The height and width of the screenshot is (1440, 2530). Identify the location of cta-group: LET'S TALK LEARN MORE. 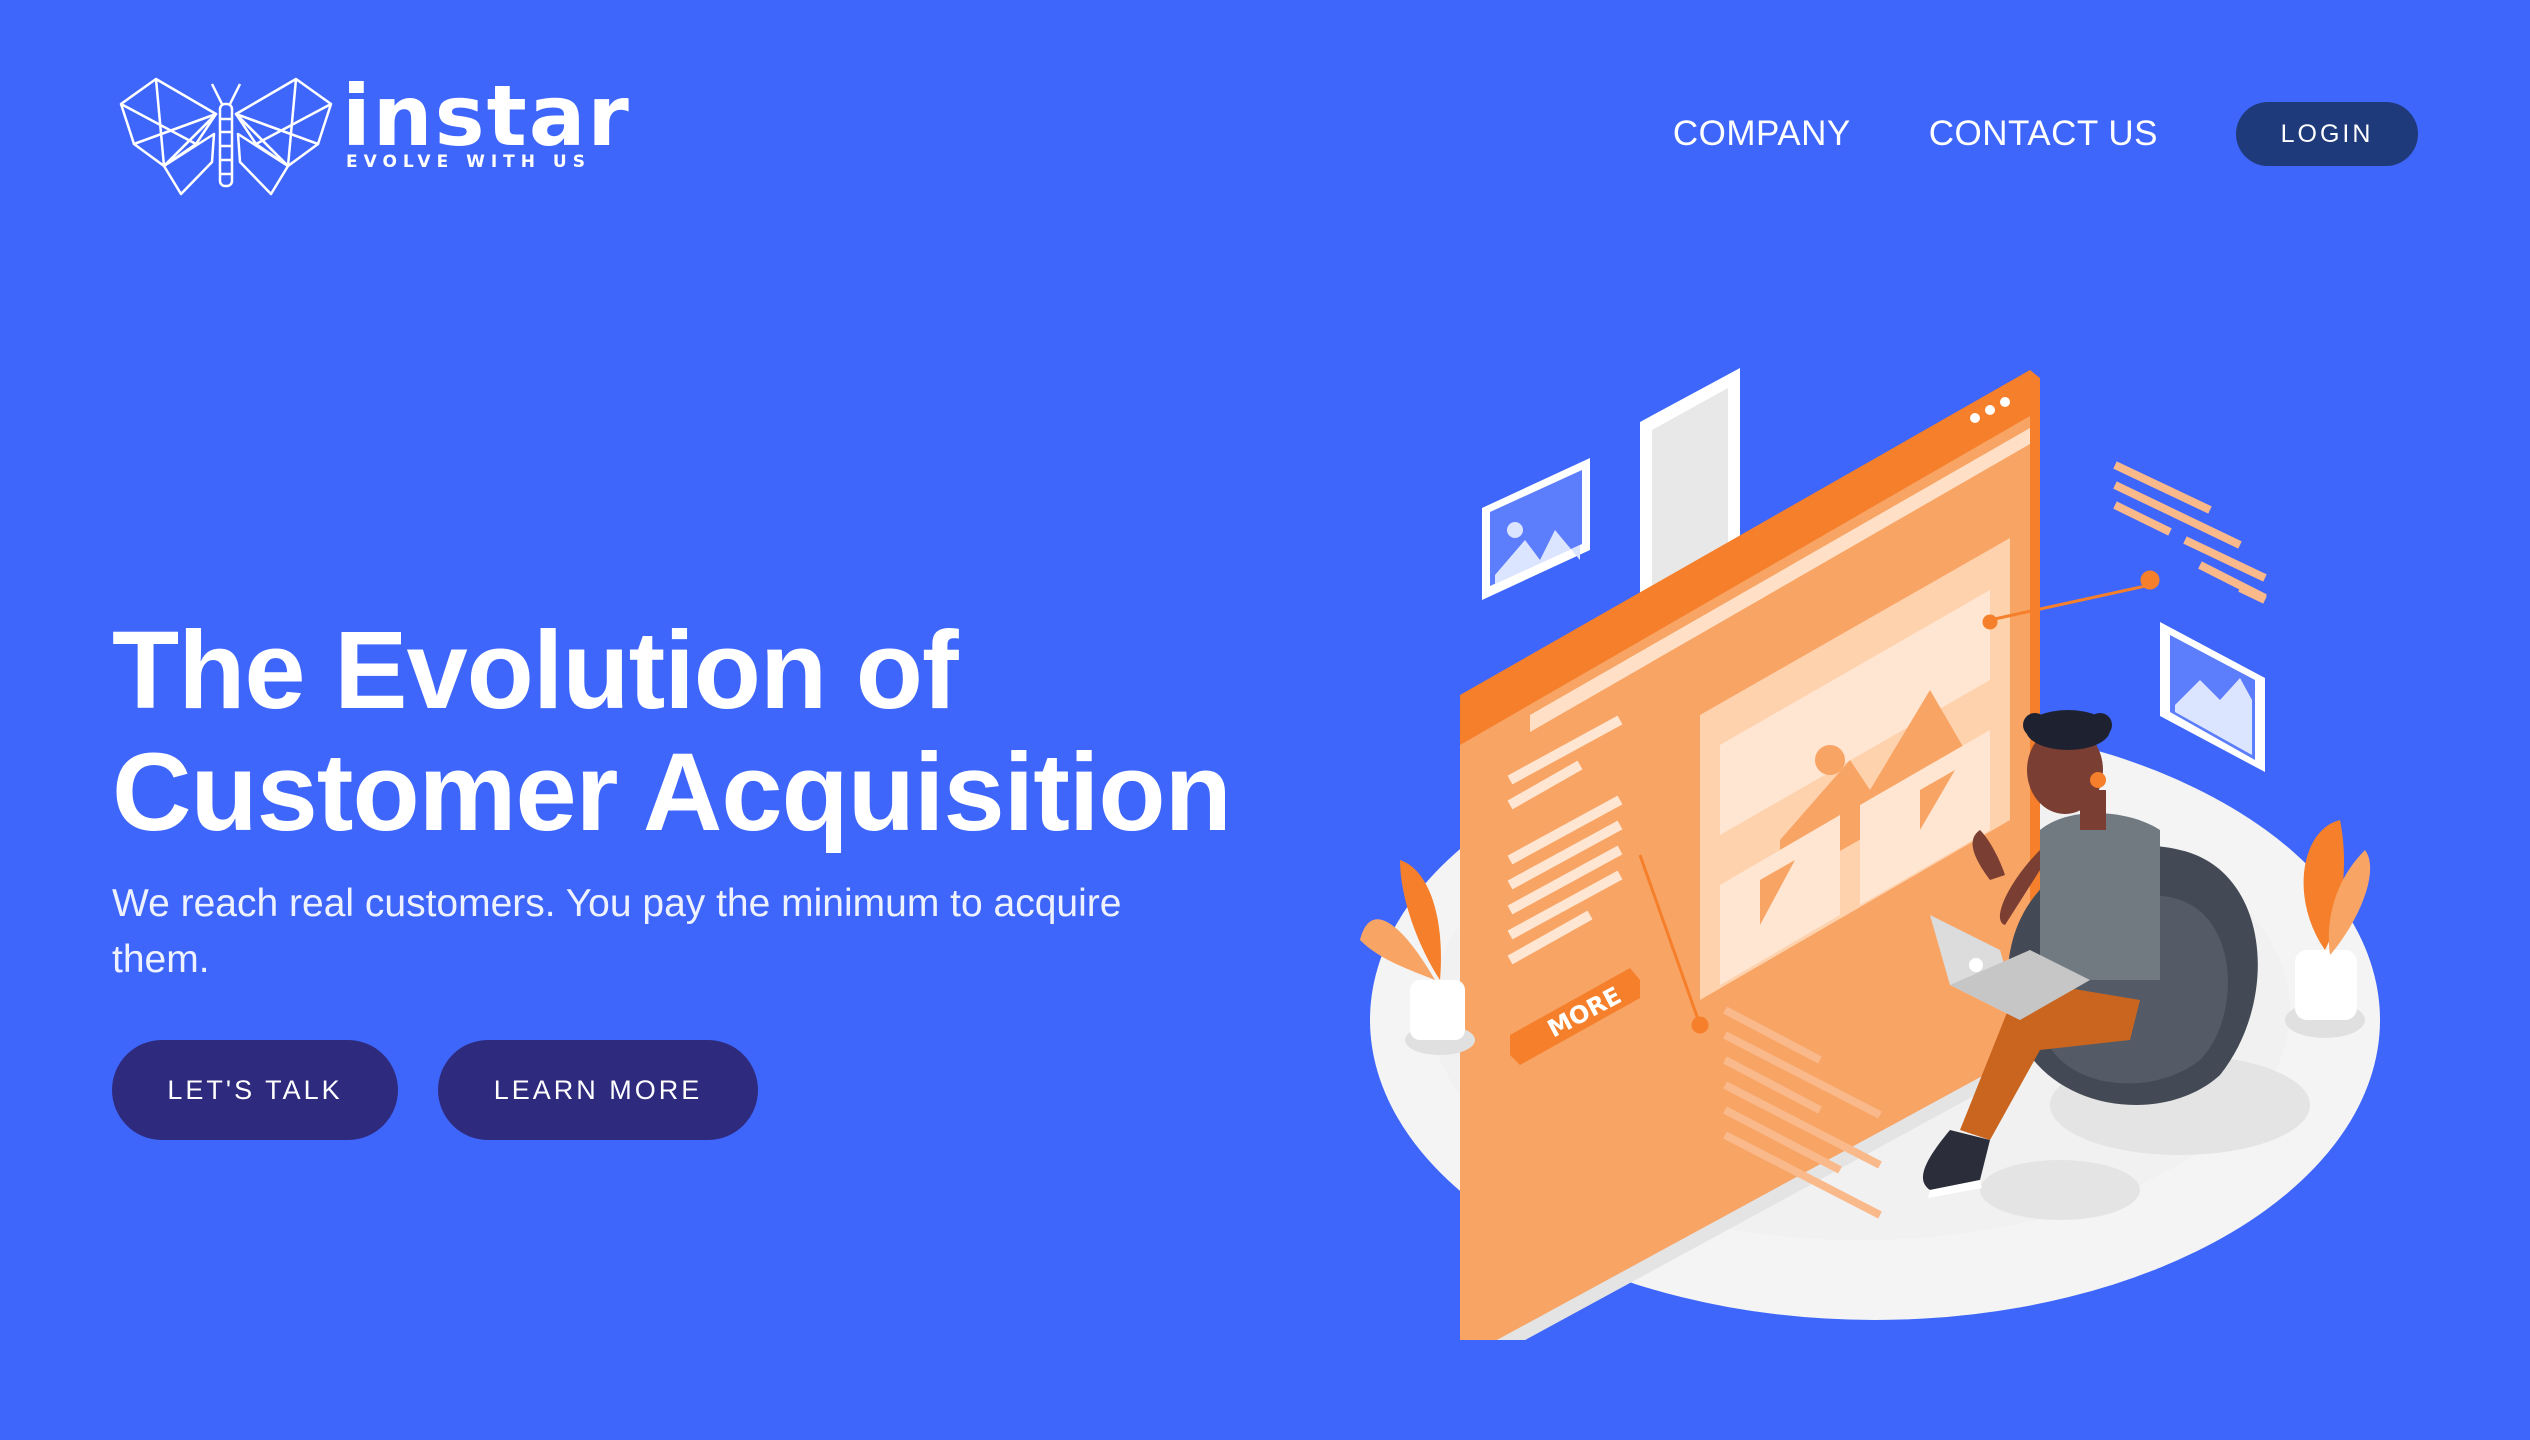
(455, 1090).